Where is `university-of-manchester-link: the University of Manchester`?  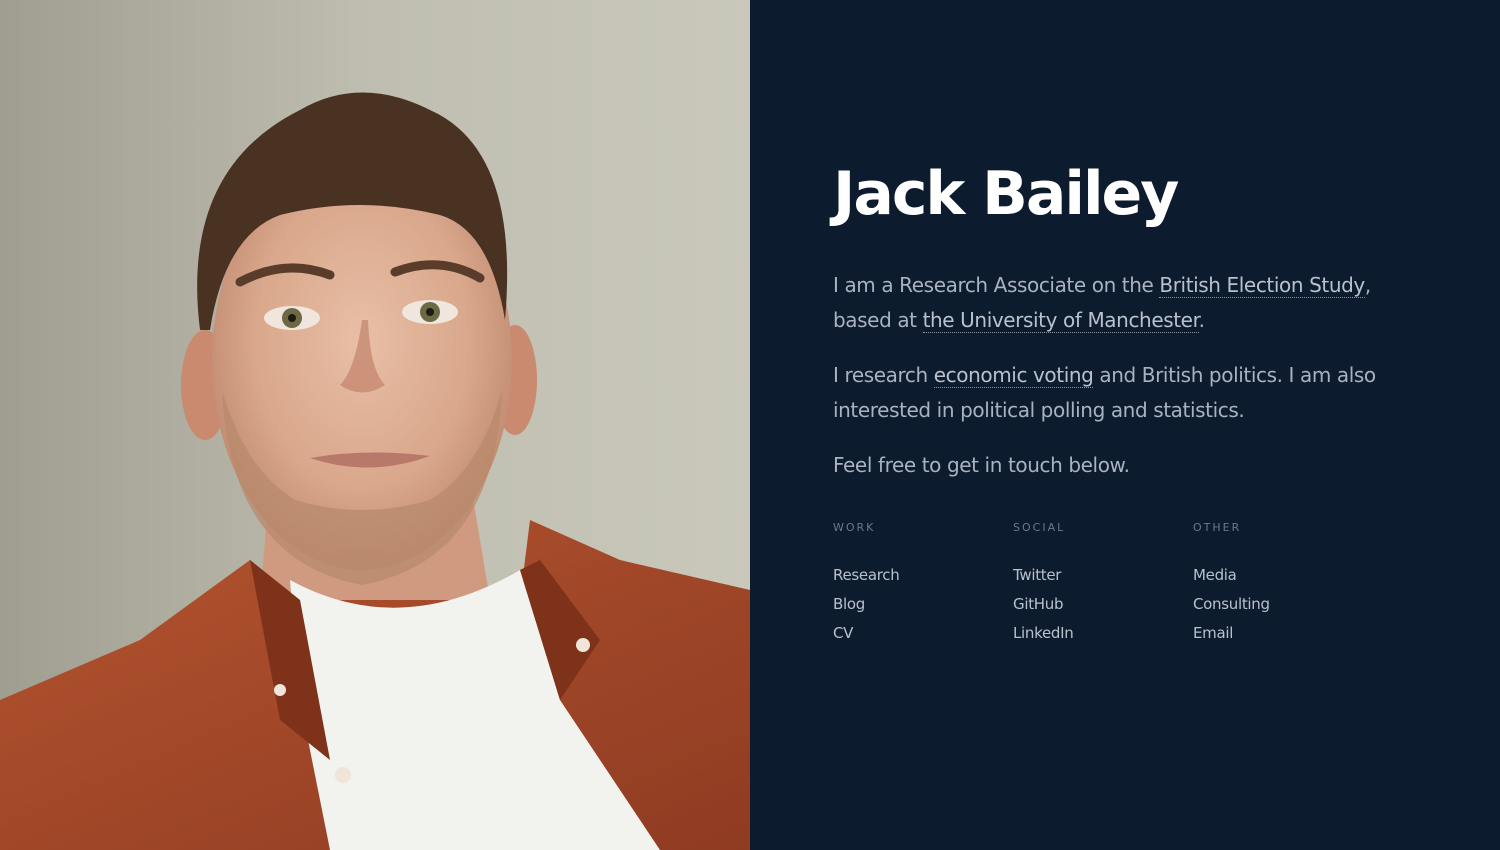
university-of-manchester-link: the University of Manchester is located at coordinates (1060, 320).